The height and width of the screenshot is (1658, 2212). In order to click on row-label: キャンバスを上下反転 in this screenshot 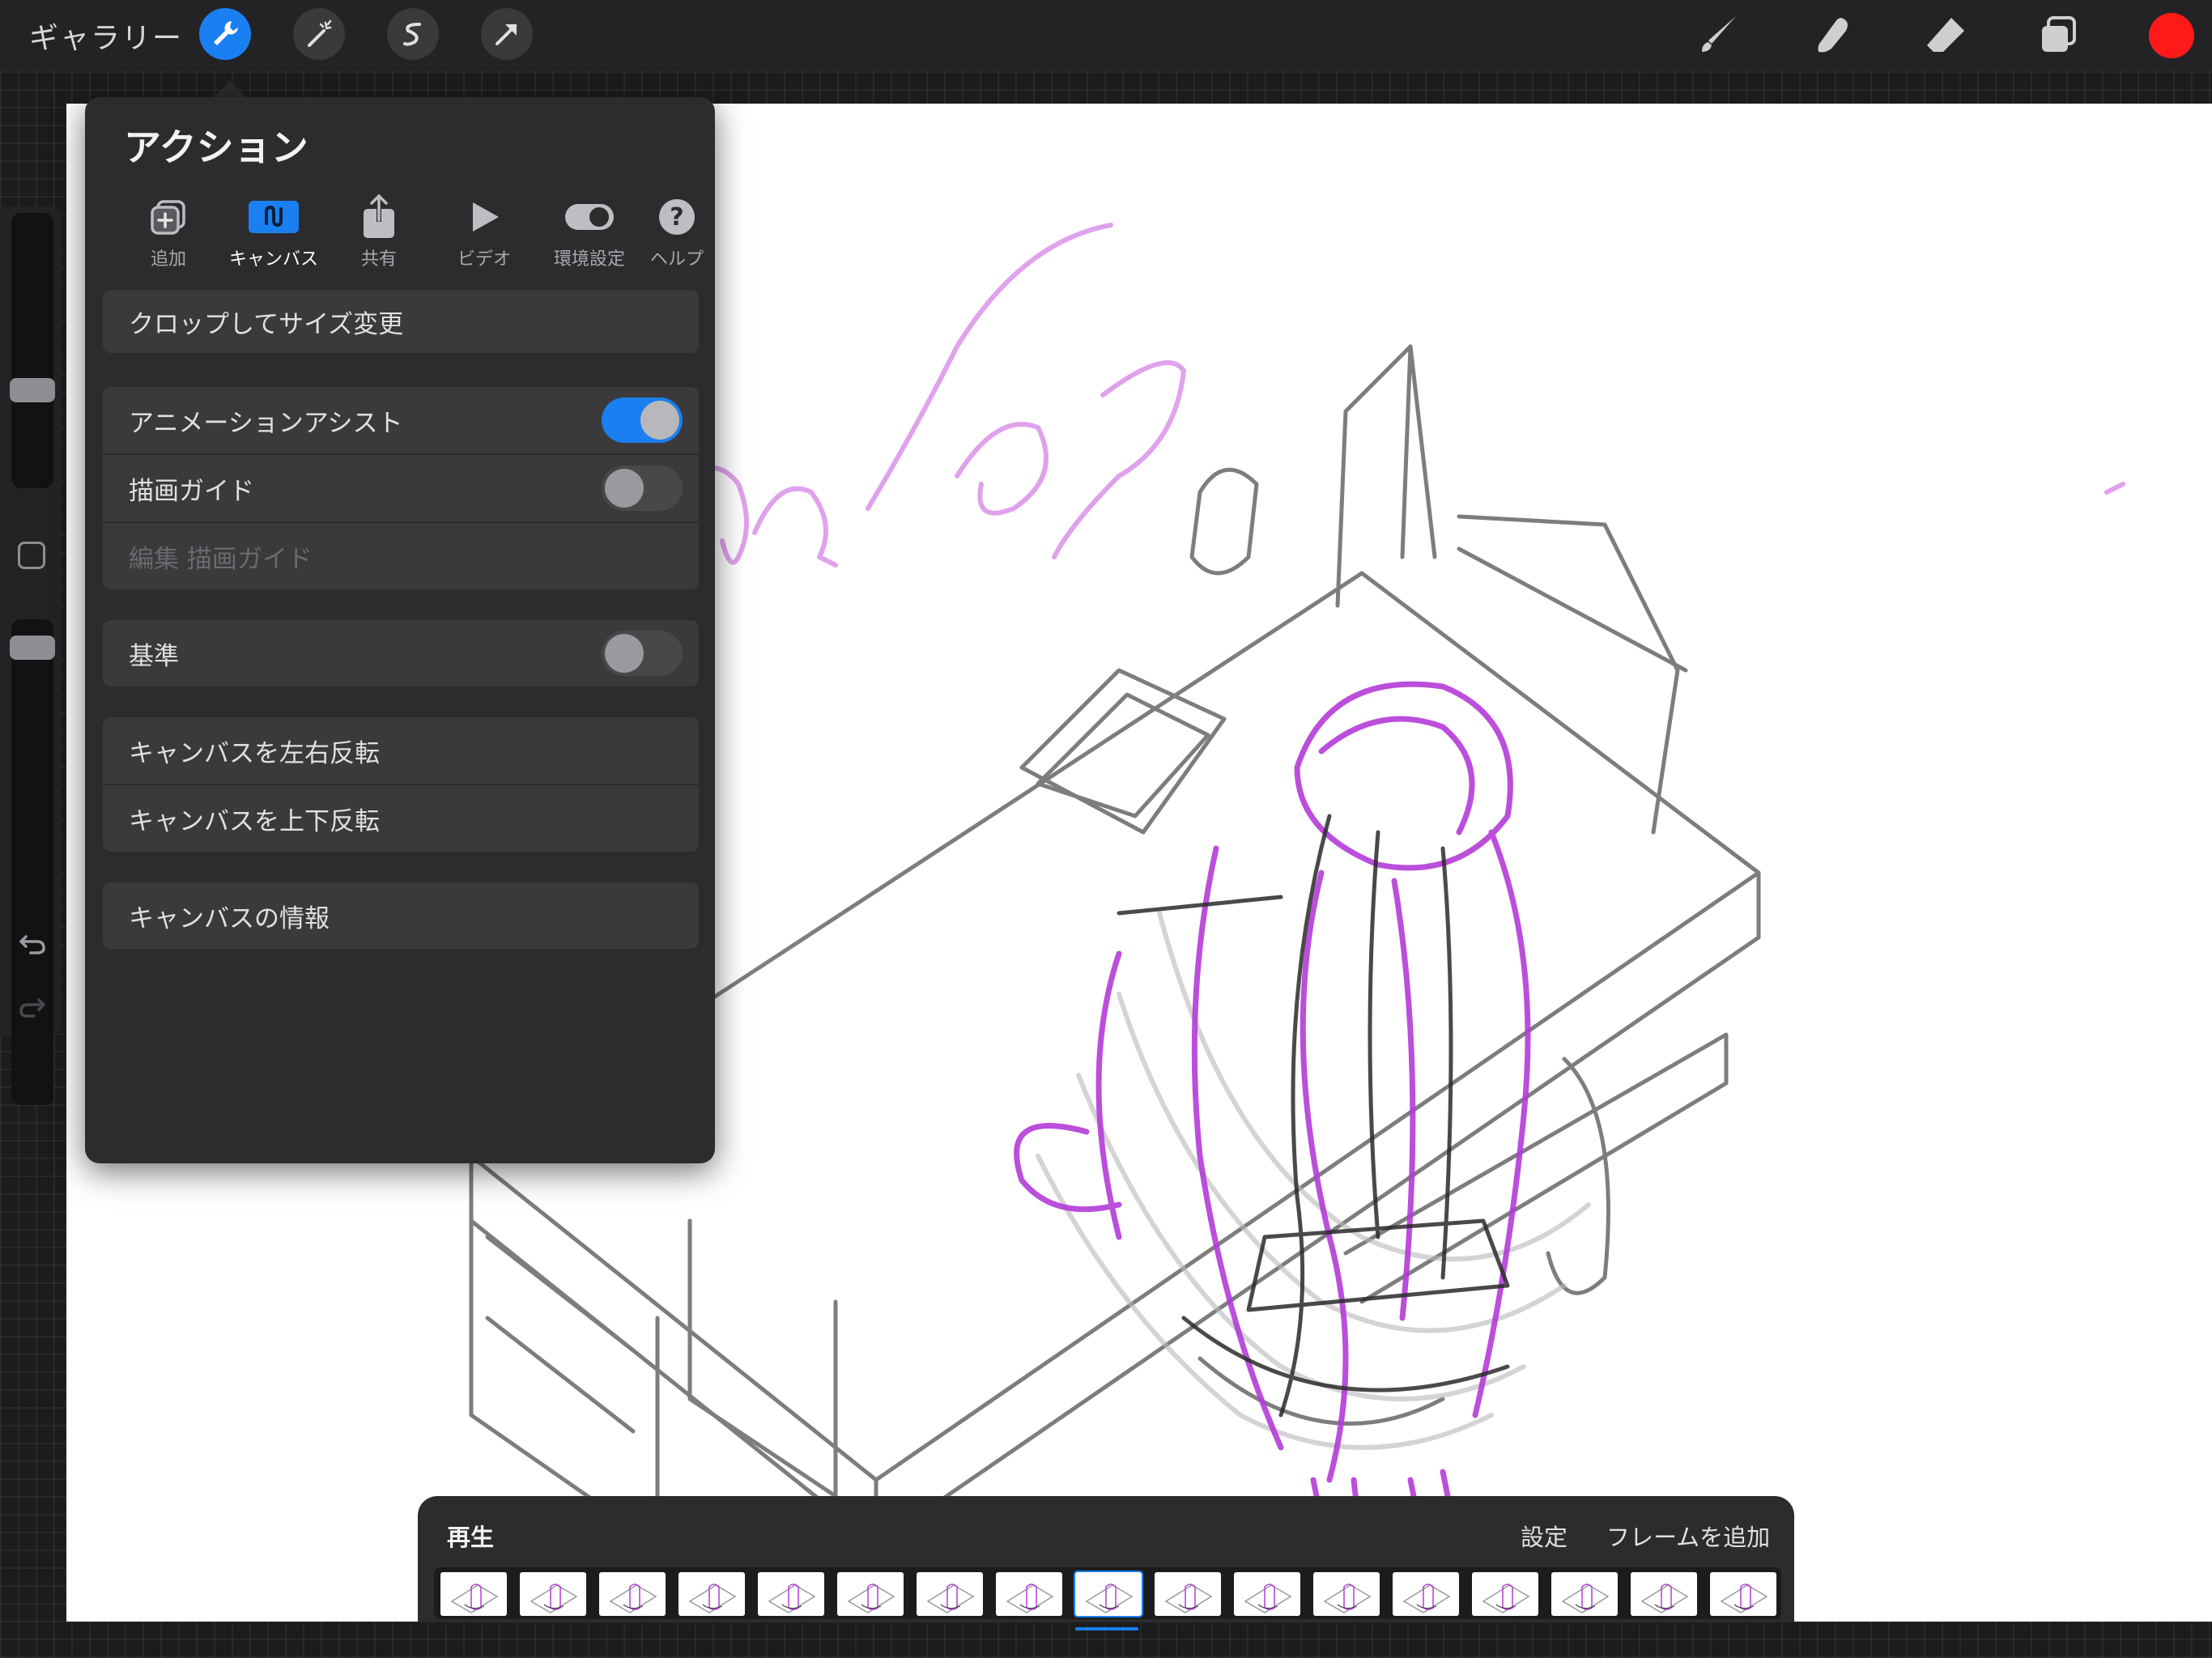, I will do `click(255, 821)`.